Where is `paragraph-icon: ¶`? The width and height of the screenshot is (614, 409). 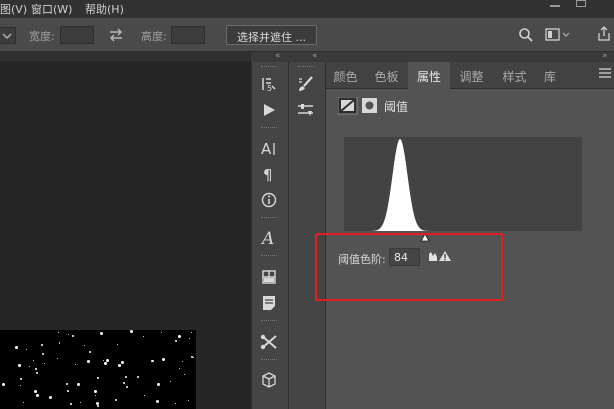 paragraph-icon: ¶ is located at coordinates (269, 174).